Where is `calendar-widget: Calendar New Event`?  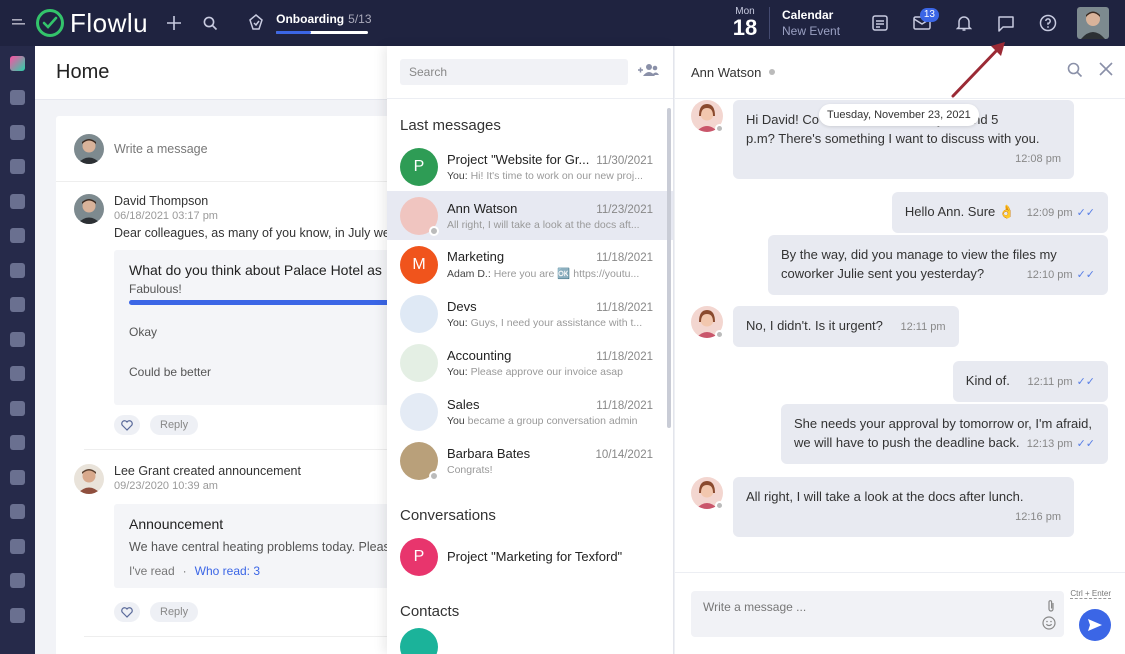
calendar-widget: Calendar New Event is located at coordinates (814, 23).